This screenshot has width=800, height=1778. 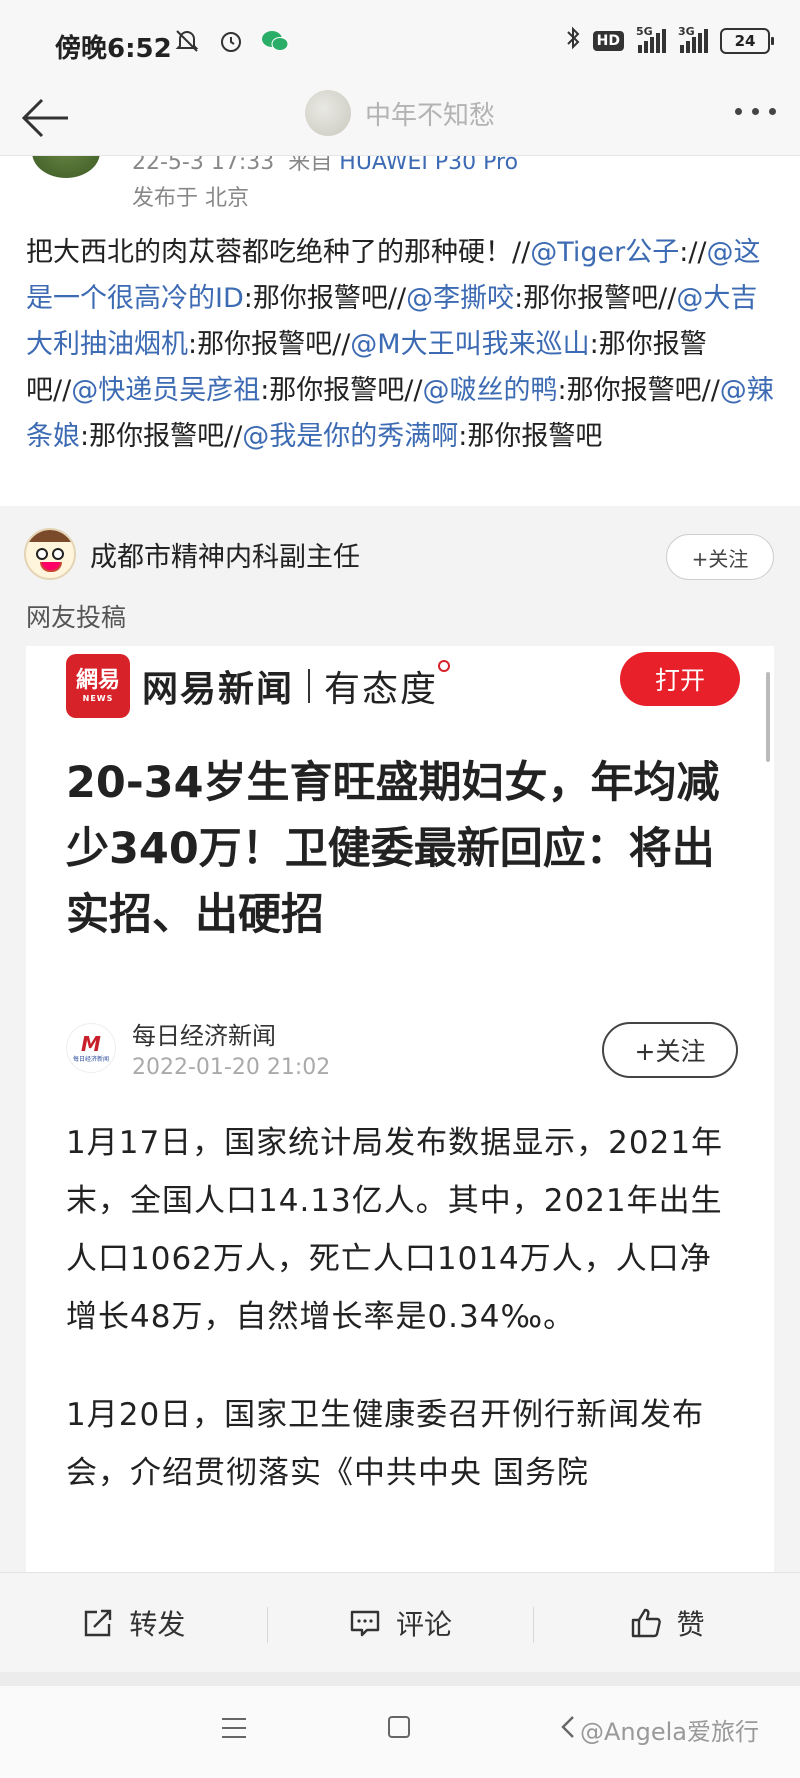 What do you see at coordinates (430, 115) in the screenshot?
I see `nav-title: 中年不知愁` at bounding box center [430, 115].